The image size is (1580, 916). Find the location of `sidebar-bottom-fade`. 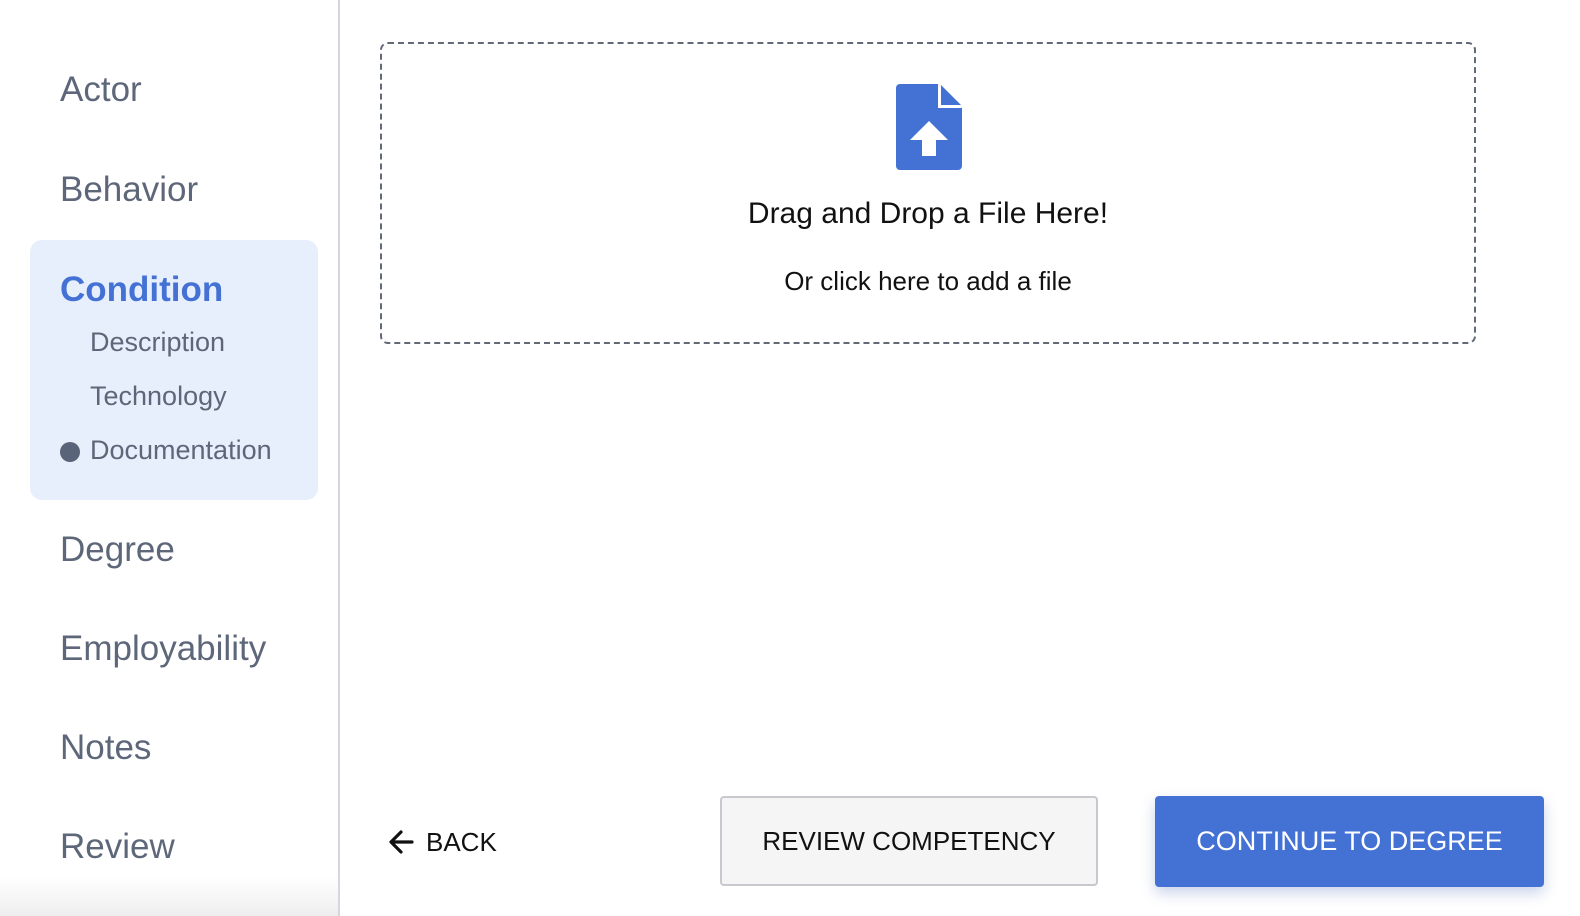

sidebar-bottom-fade is located at coordinates (169, 896).